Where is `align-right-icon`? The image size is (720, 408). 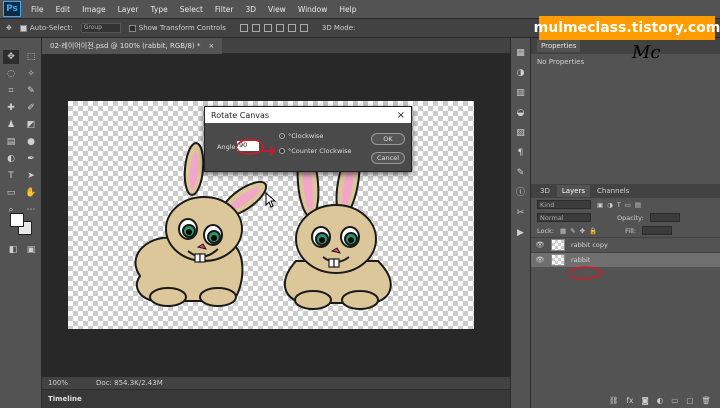 align-right-icon is located at coordinates (303, 28).